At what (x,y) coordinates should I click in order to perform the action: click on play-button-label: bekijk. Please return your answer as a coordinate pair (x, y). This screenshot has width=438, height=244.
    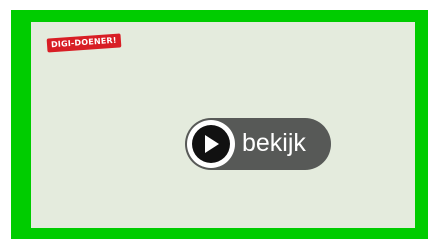
    Looking at the image, I should click on (274, 142).